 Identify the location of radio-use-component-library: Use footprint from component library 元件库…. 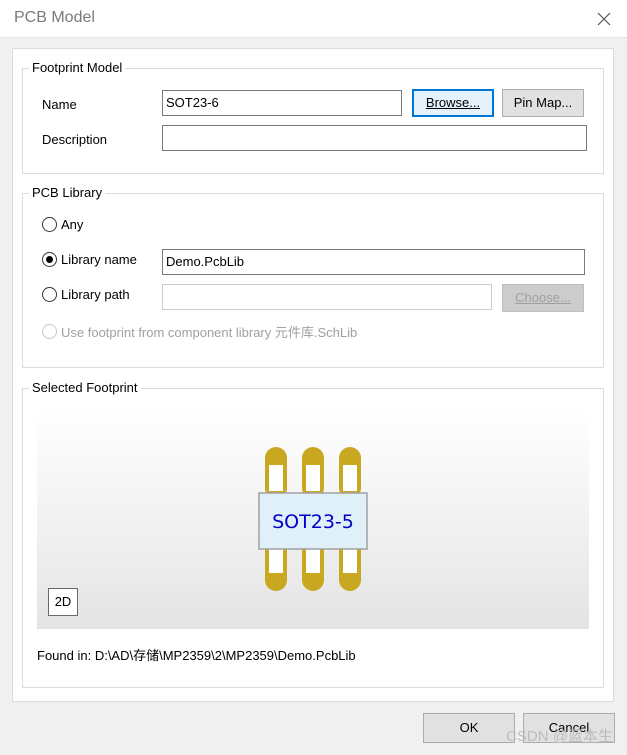
(199, 331).